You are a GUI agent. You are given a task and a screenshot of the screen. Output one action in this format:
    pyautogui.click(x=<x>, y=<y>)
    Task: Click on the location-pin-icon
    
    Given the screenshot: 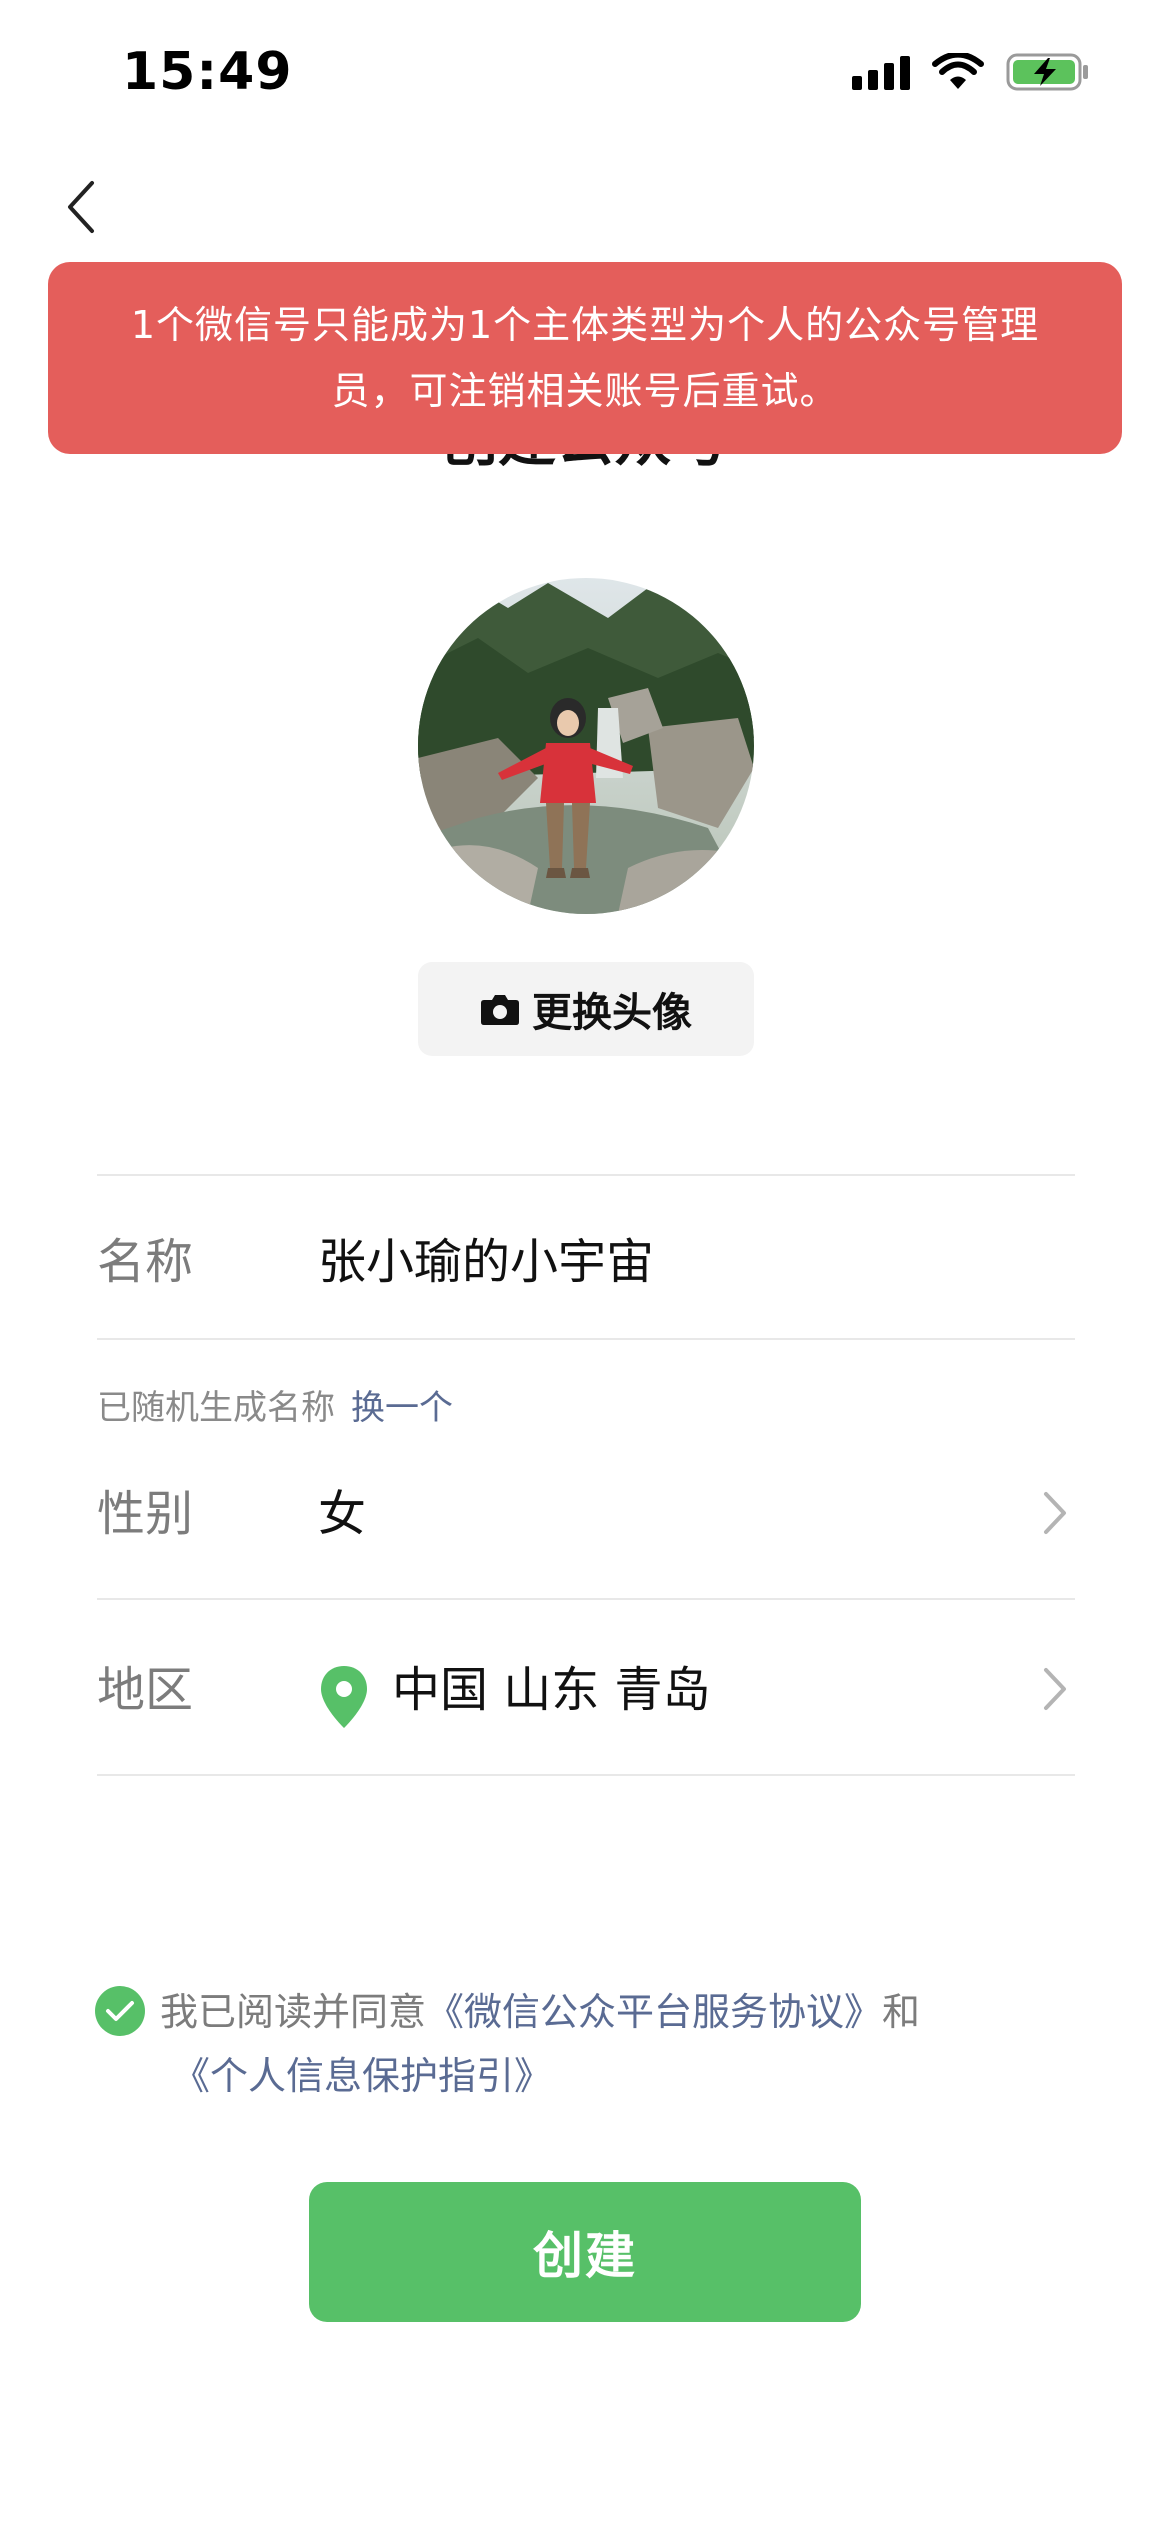 What is the action you would take?
    pyautogui.click(x=344, y=1697)
    